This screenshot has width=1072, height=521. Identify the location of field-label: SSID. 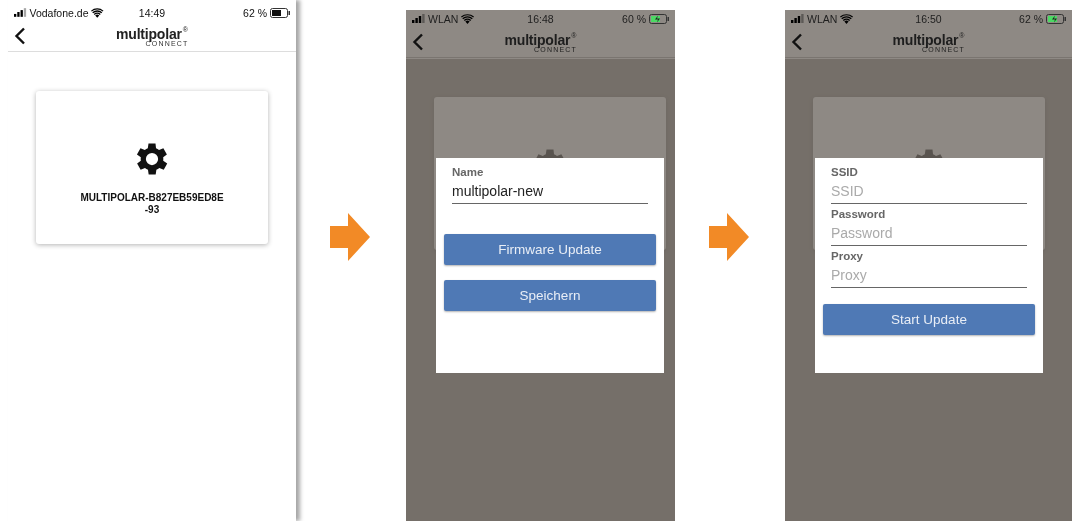
(845, 172).